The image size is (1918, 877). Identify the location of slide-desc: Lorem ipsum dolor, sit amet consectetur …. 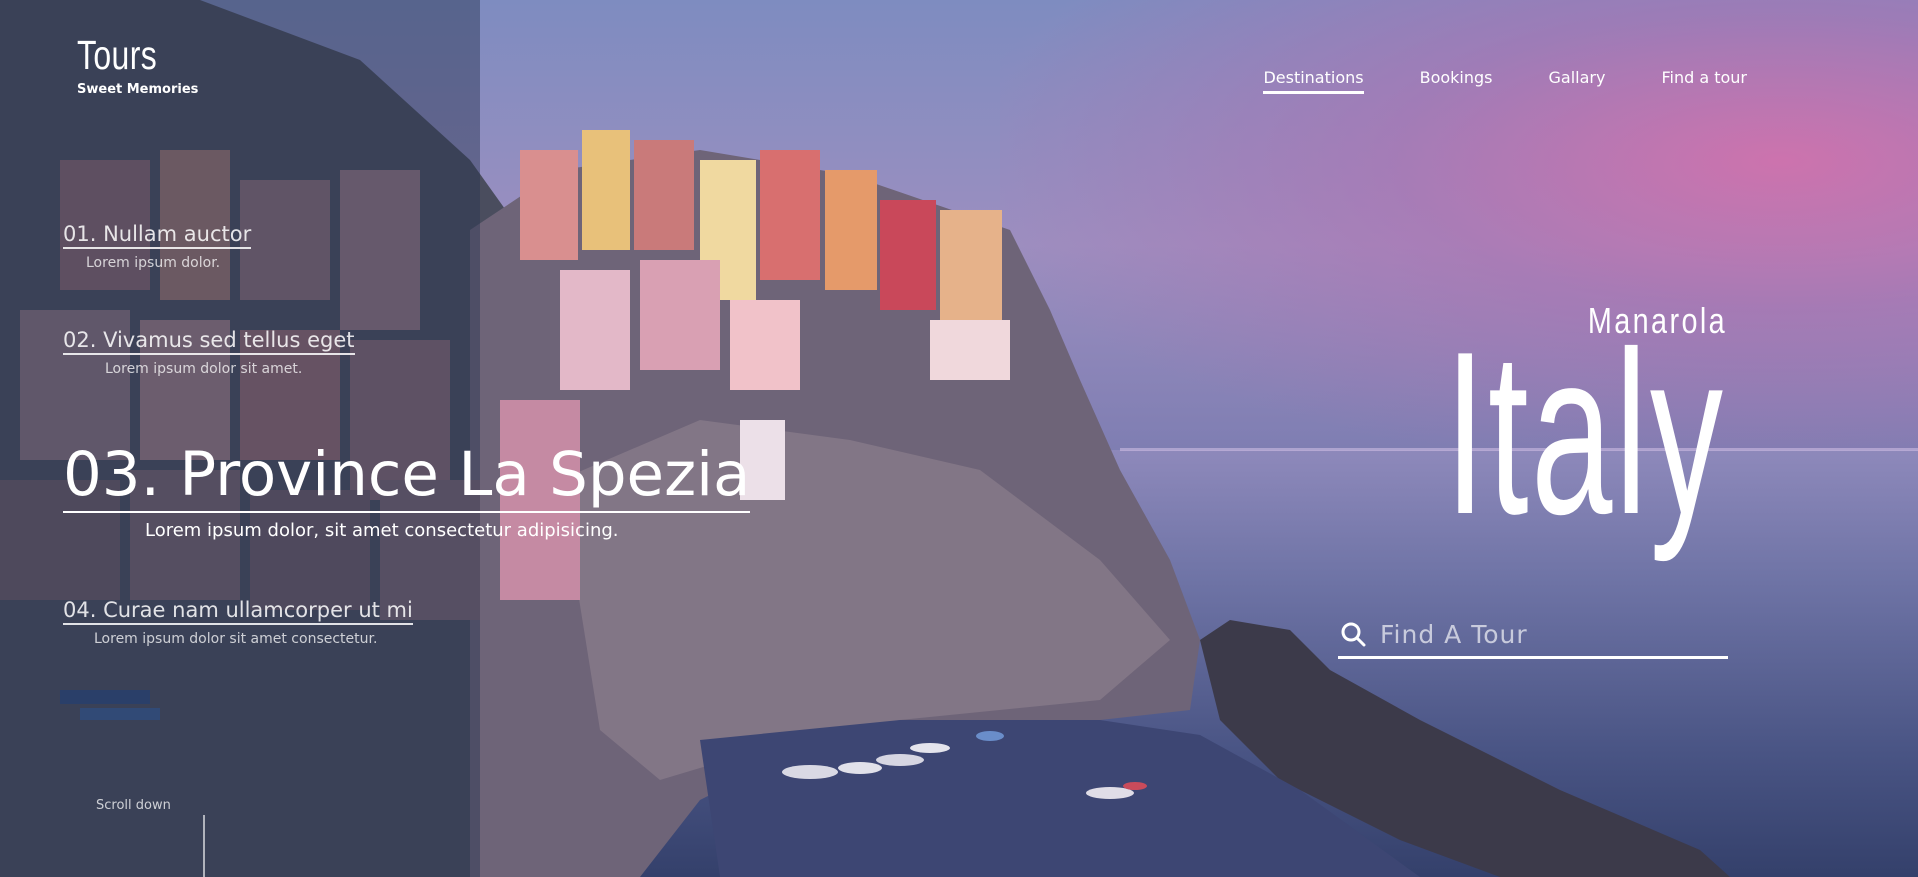
(382, 531).